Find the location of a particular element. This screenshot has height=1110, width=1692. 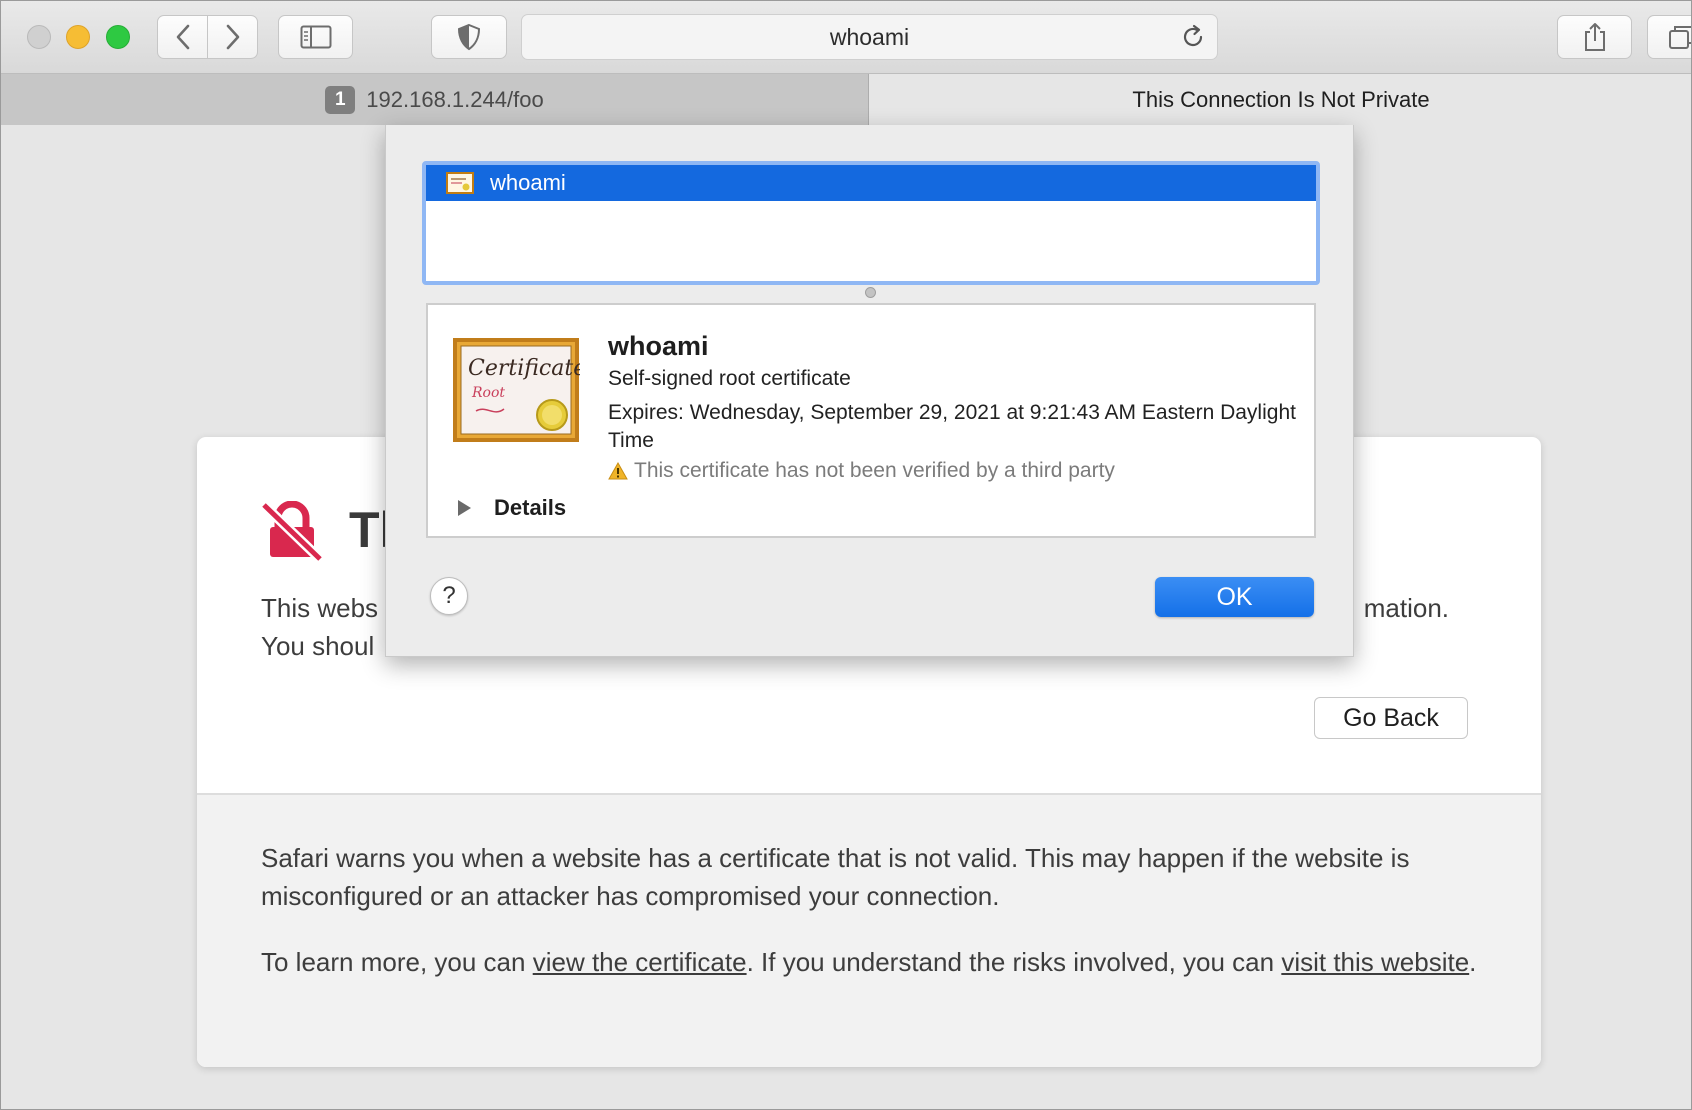

chevron-right-icon is located at coordinates (232, 37).